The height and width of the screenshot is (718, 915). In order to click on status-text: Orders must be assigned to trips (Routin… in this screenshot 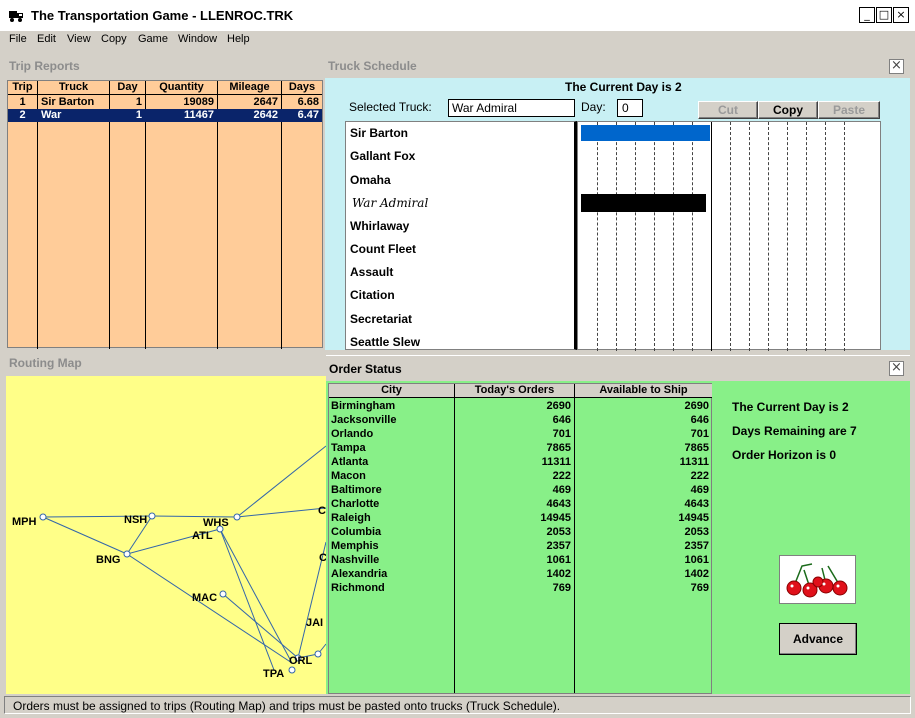, I will do `click(287, 706)`.